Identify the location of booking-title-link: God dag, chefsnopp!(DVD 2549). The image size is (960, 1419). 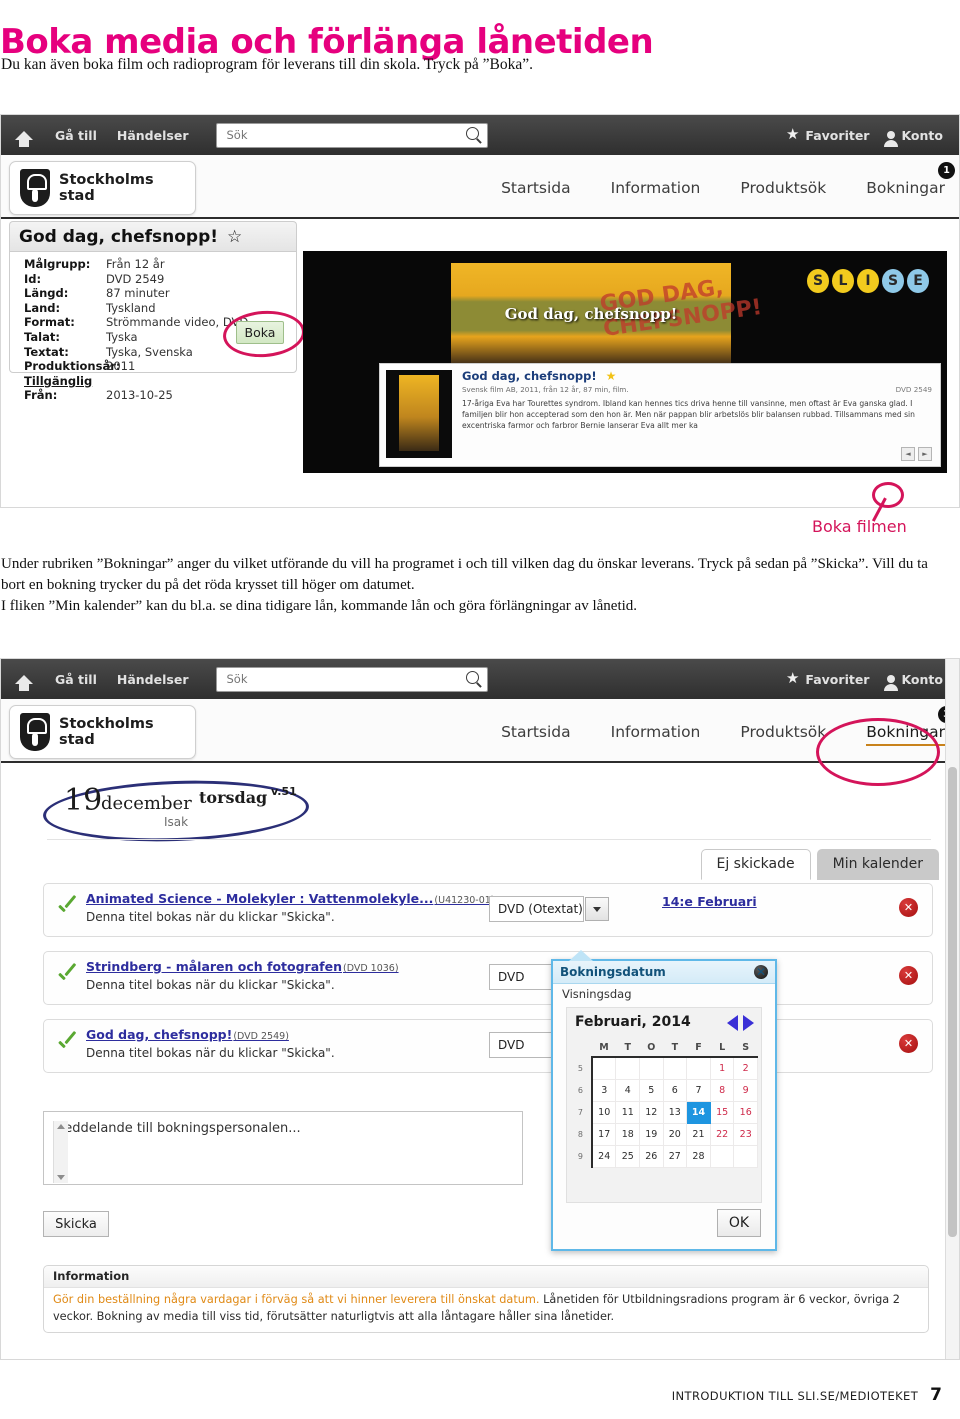
(187, 1034).